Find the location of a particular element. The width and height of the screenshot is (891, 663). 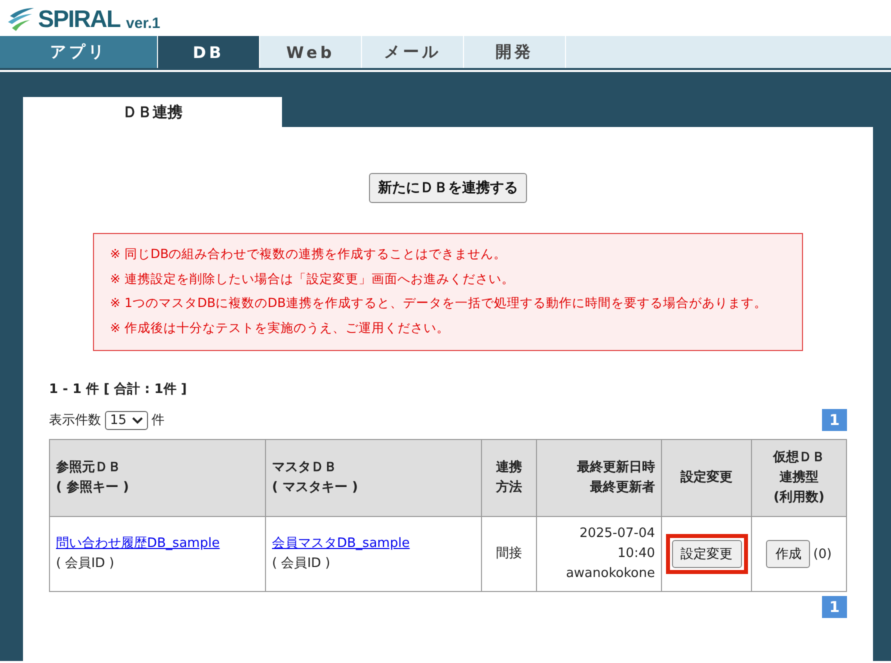

nav-tab: アプリ is located at coordinates (79, 52).